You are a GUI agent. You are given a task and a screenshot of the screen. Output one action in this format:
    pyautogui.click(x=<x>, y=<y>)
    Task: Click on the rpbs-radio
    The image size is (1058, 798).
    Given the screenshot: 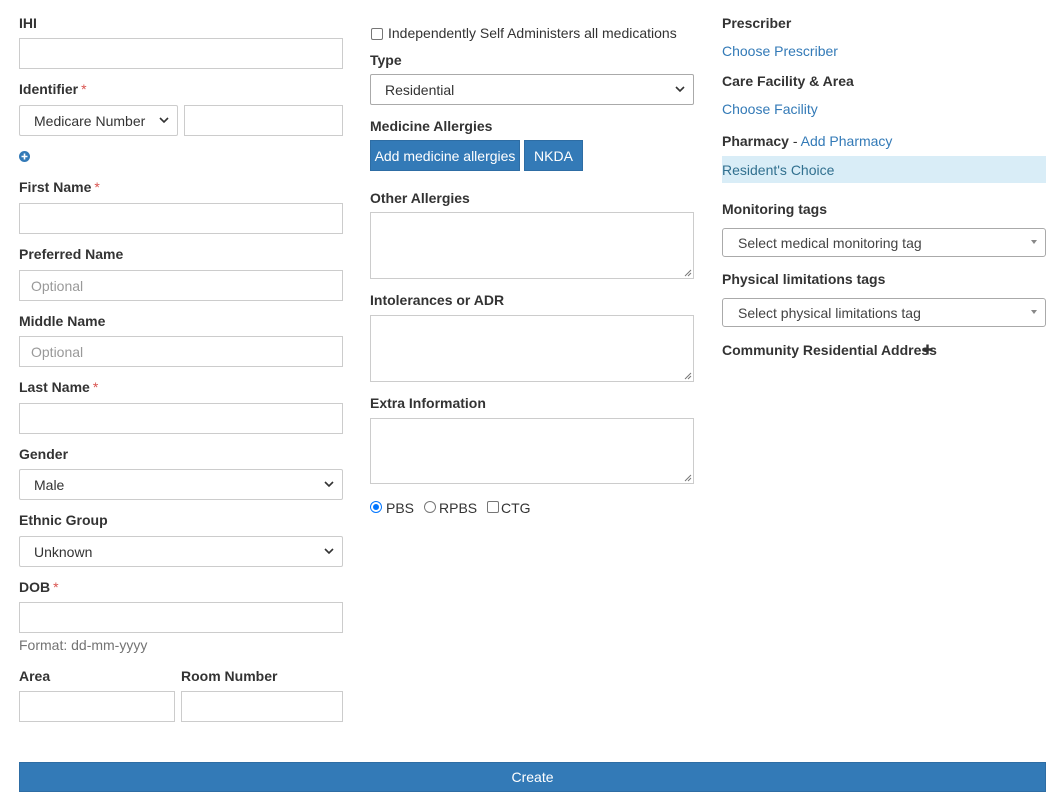 What is the action you would take?
    pyautogui.click(x=430, y=507)
    